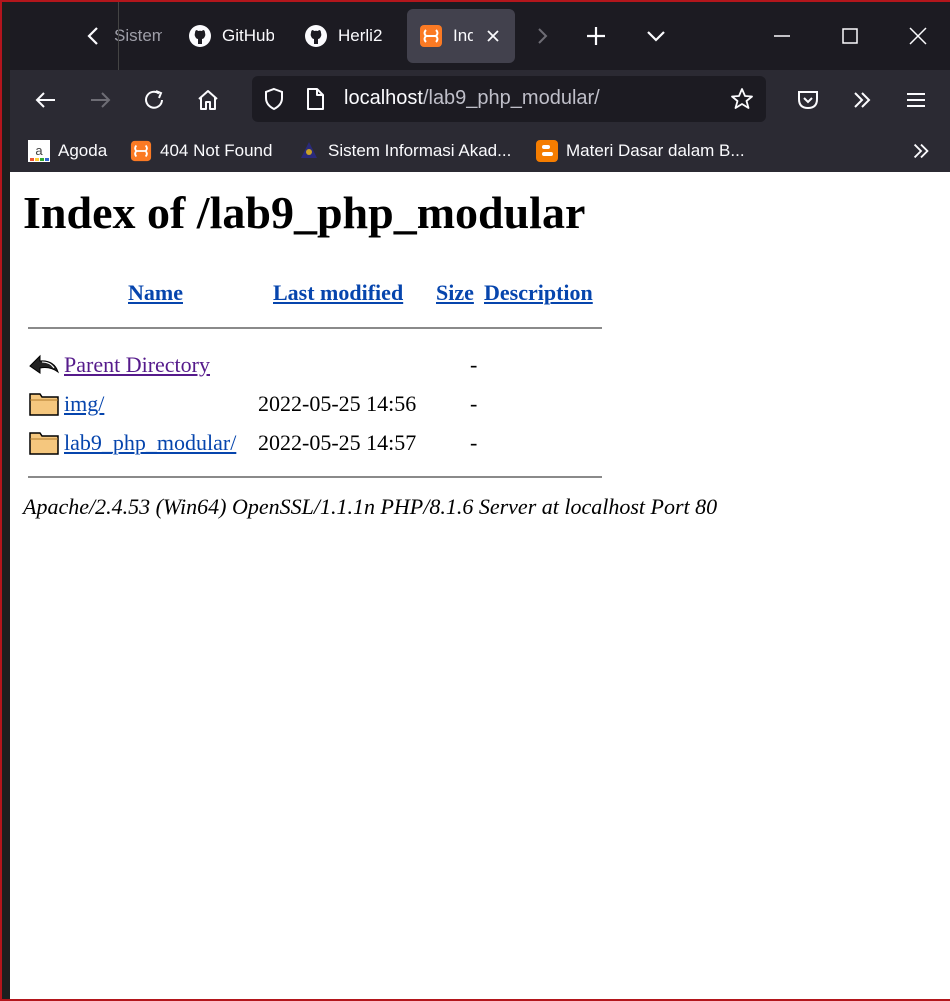  I want to click on tab-label: Index of /lab9_php_modular, so click(463, 35).